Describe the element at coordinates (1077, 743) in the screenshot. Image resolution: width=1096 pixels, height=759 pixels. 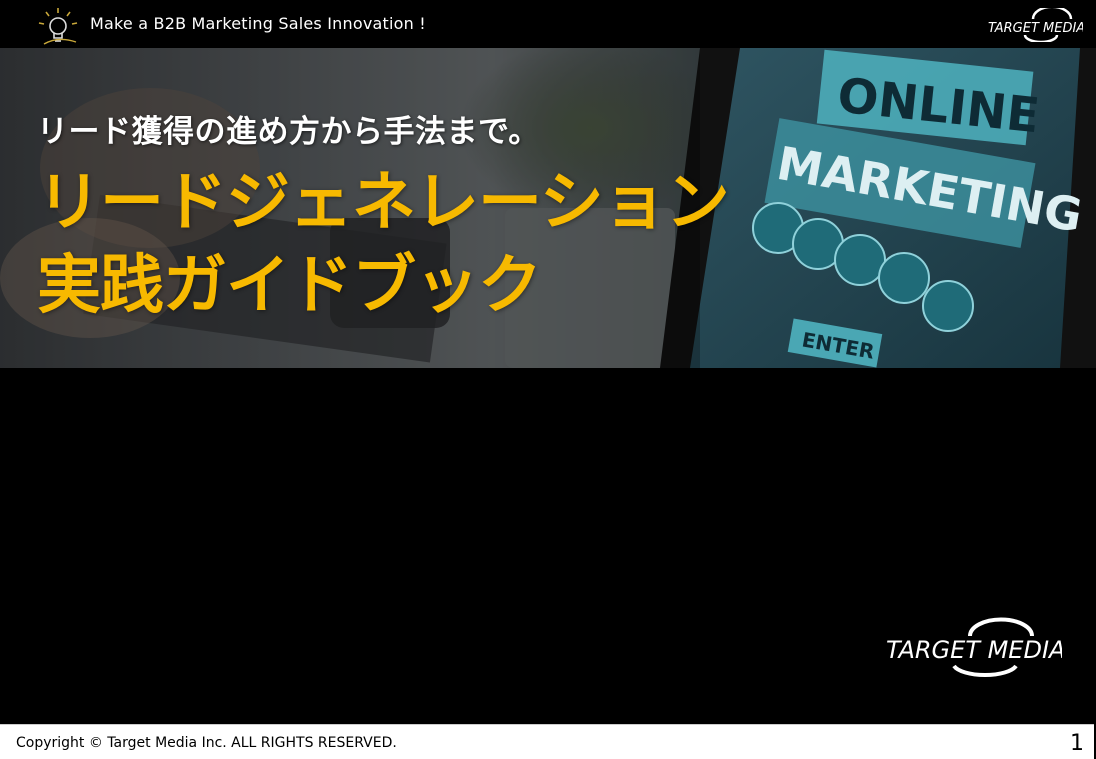
I see `page-number: 1` at that location.